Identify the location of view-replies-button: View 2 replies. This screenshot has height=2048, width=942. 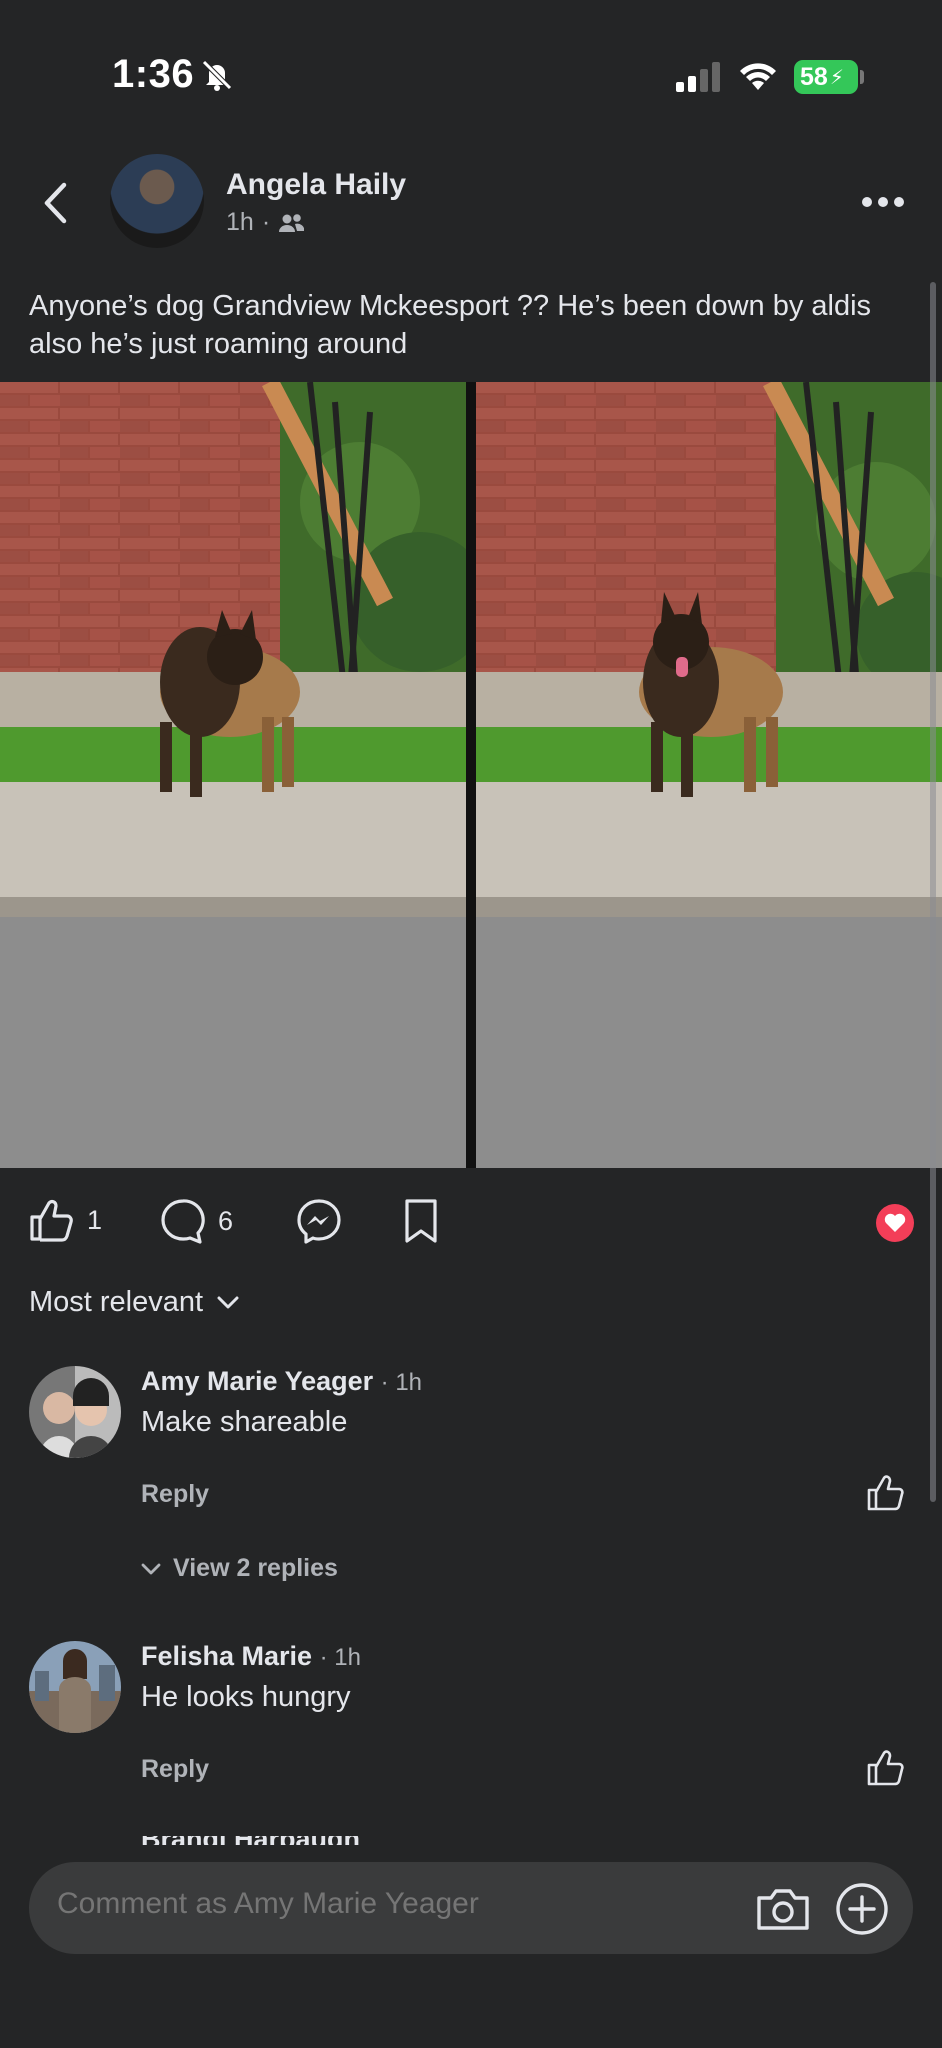
(239, 1568).